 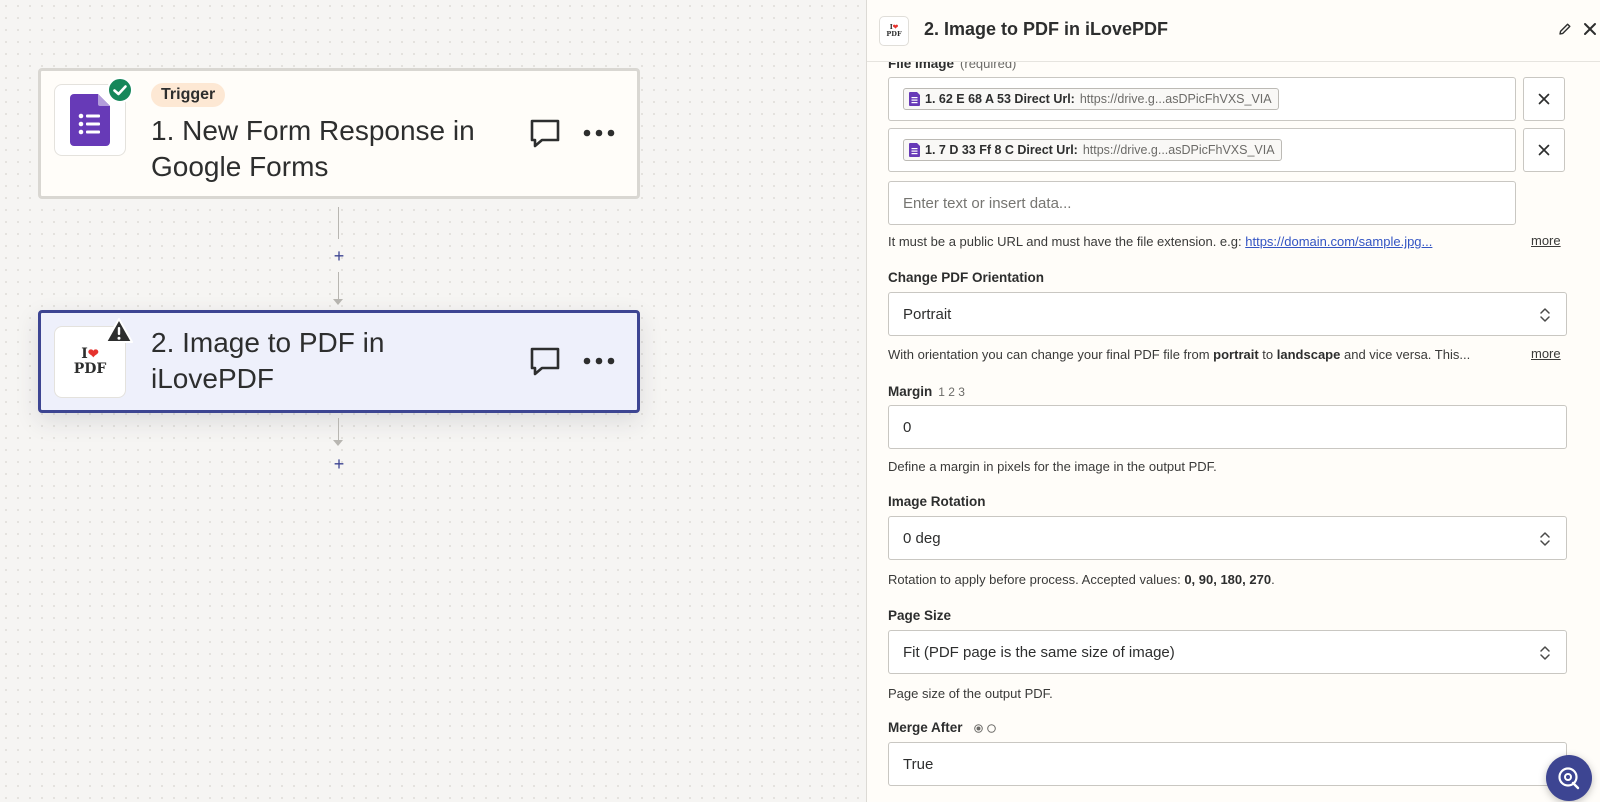 I want to click on chip-key: 1. 7 D 33 Ff 8 C Direct Url:, so click(x=1001, y=150).